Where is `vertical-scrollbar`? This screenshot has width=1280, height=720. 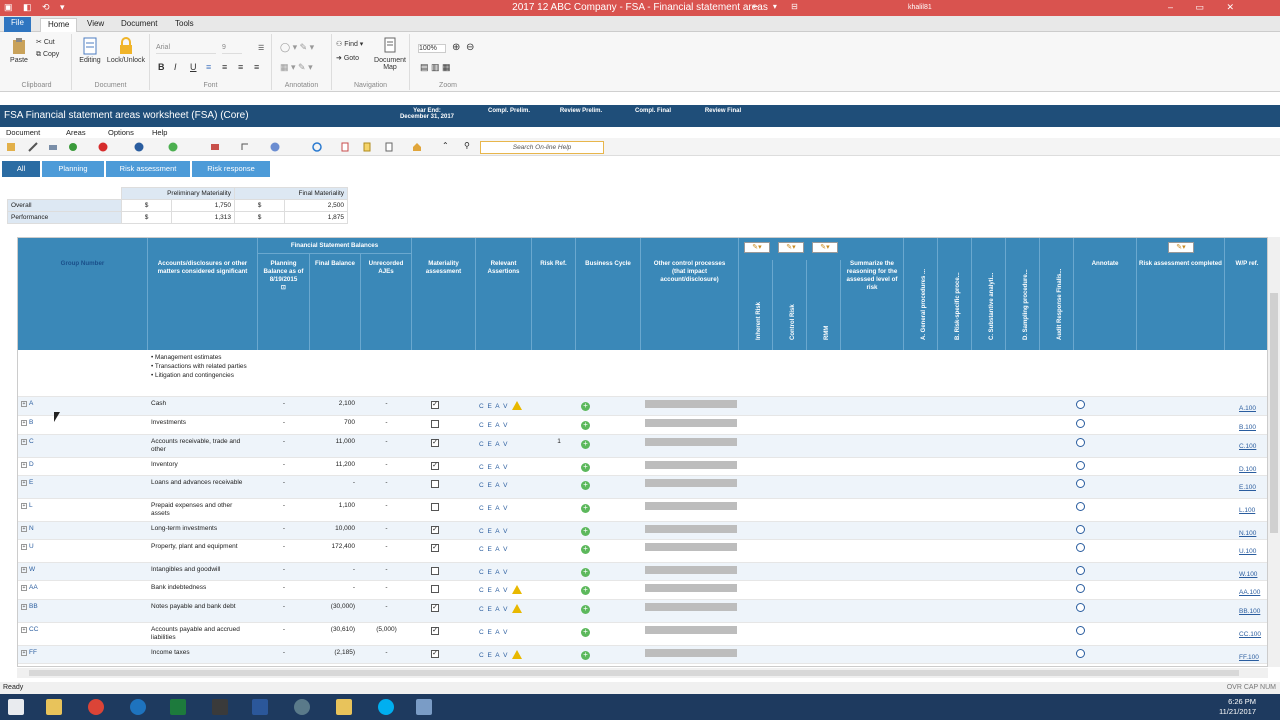 vertical-scrollbar is located at coordinates (1274, 452).